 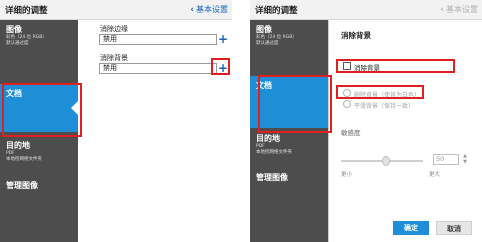 What do you see at coordinates (367, 68) in the screenshot?
I see `background-removal-checkbox-label: 消除背景` at bounding box center [367, 68].